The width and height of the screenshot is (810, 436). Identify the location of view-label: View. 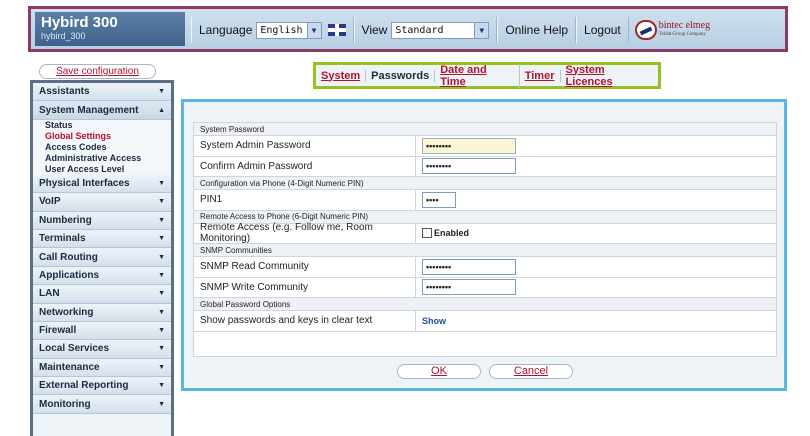
(374, 30).